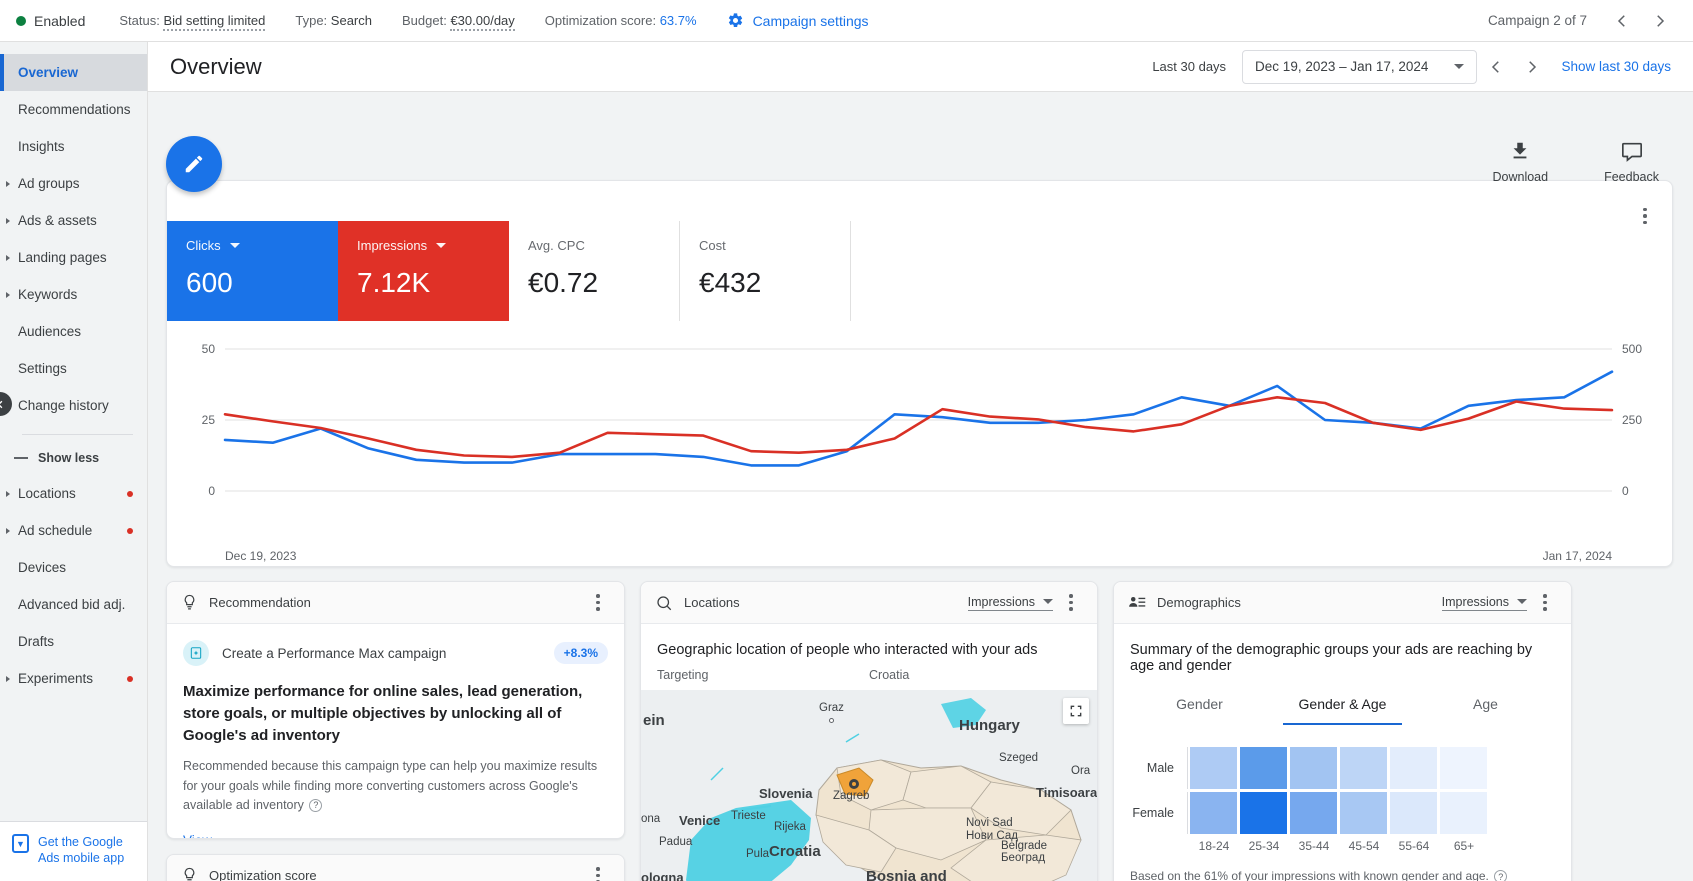 The height and width of the screenshot is (881, 1693). I want to click on heatmap-row-label: Male, so click(1160, 768).